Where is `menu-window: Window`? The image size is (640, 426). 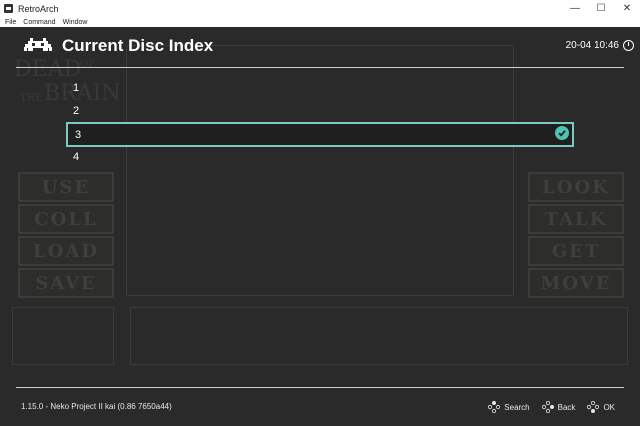 menu-window: Window is located at coordinates (75, 22).